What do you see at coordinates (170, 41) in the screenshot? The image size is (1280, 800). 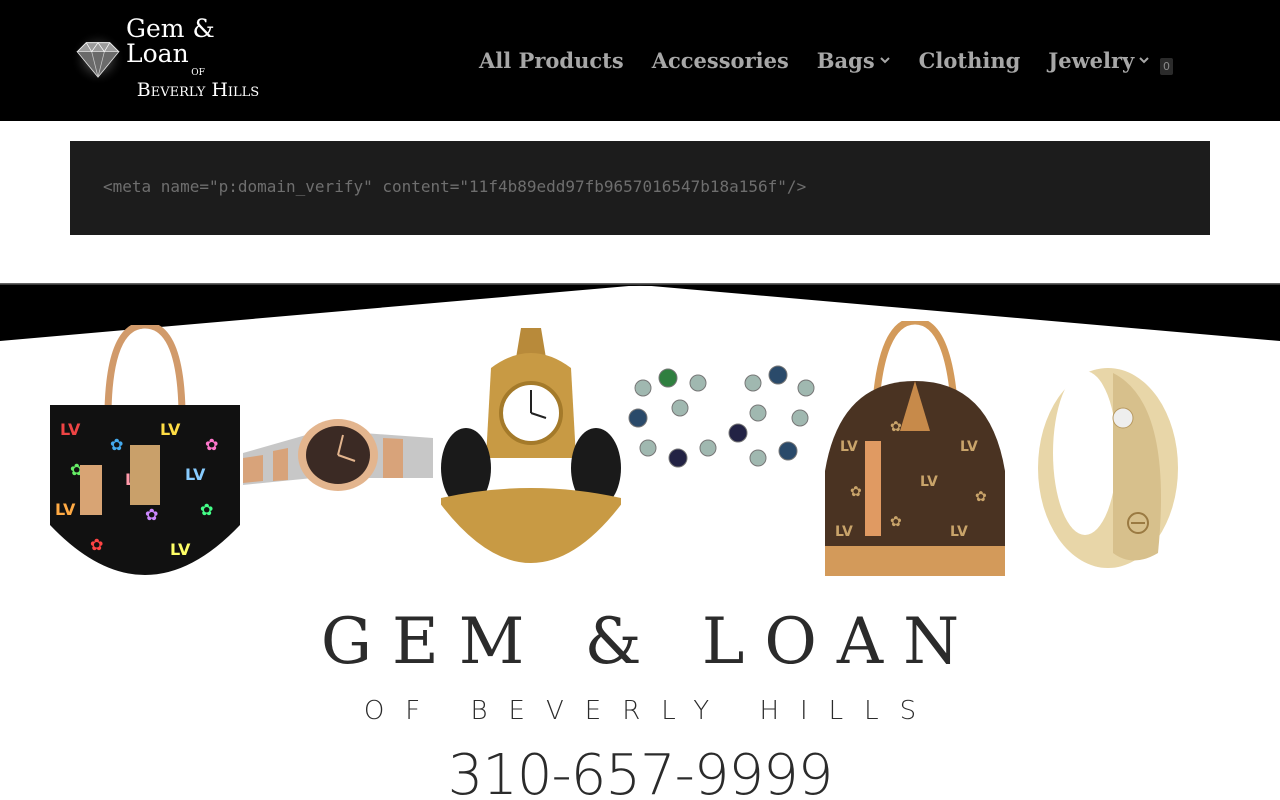 I see `logo-line-1: Gem & Loan` at bounding box center [170, 41].